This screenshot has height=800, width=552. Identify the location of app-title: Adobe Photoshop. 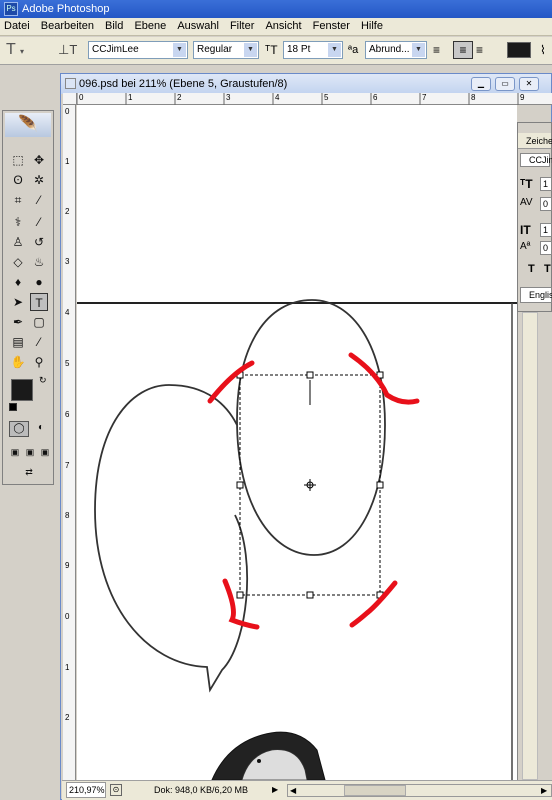
(66, 9).